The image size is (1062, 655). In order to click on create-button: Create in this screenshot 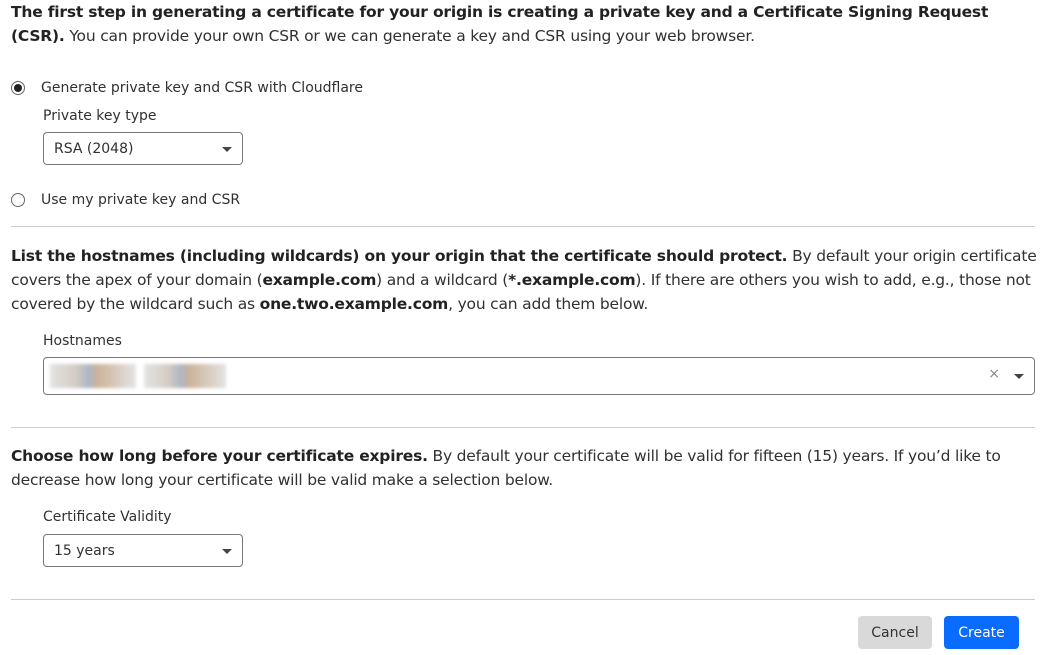, I will do `click(981, 632)`.